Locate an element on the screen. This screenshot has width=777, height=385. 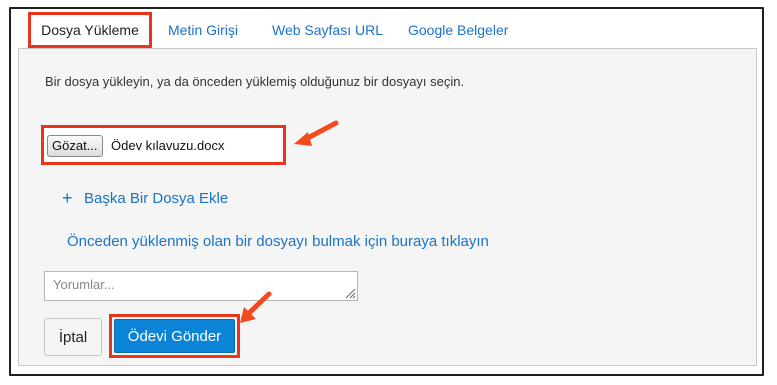
tab-google-docs: Google Belgeler is located at coordinates (458, 30).